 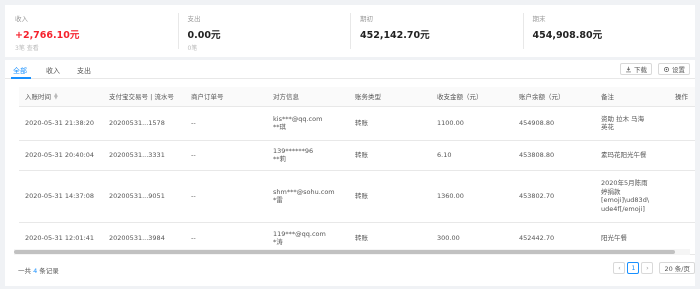 I want to click on col-header-amount: 收支金额（元）, so click(x=472, y=97).